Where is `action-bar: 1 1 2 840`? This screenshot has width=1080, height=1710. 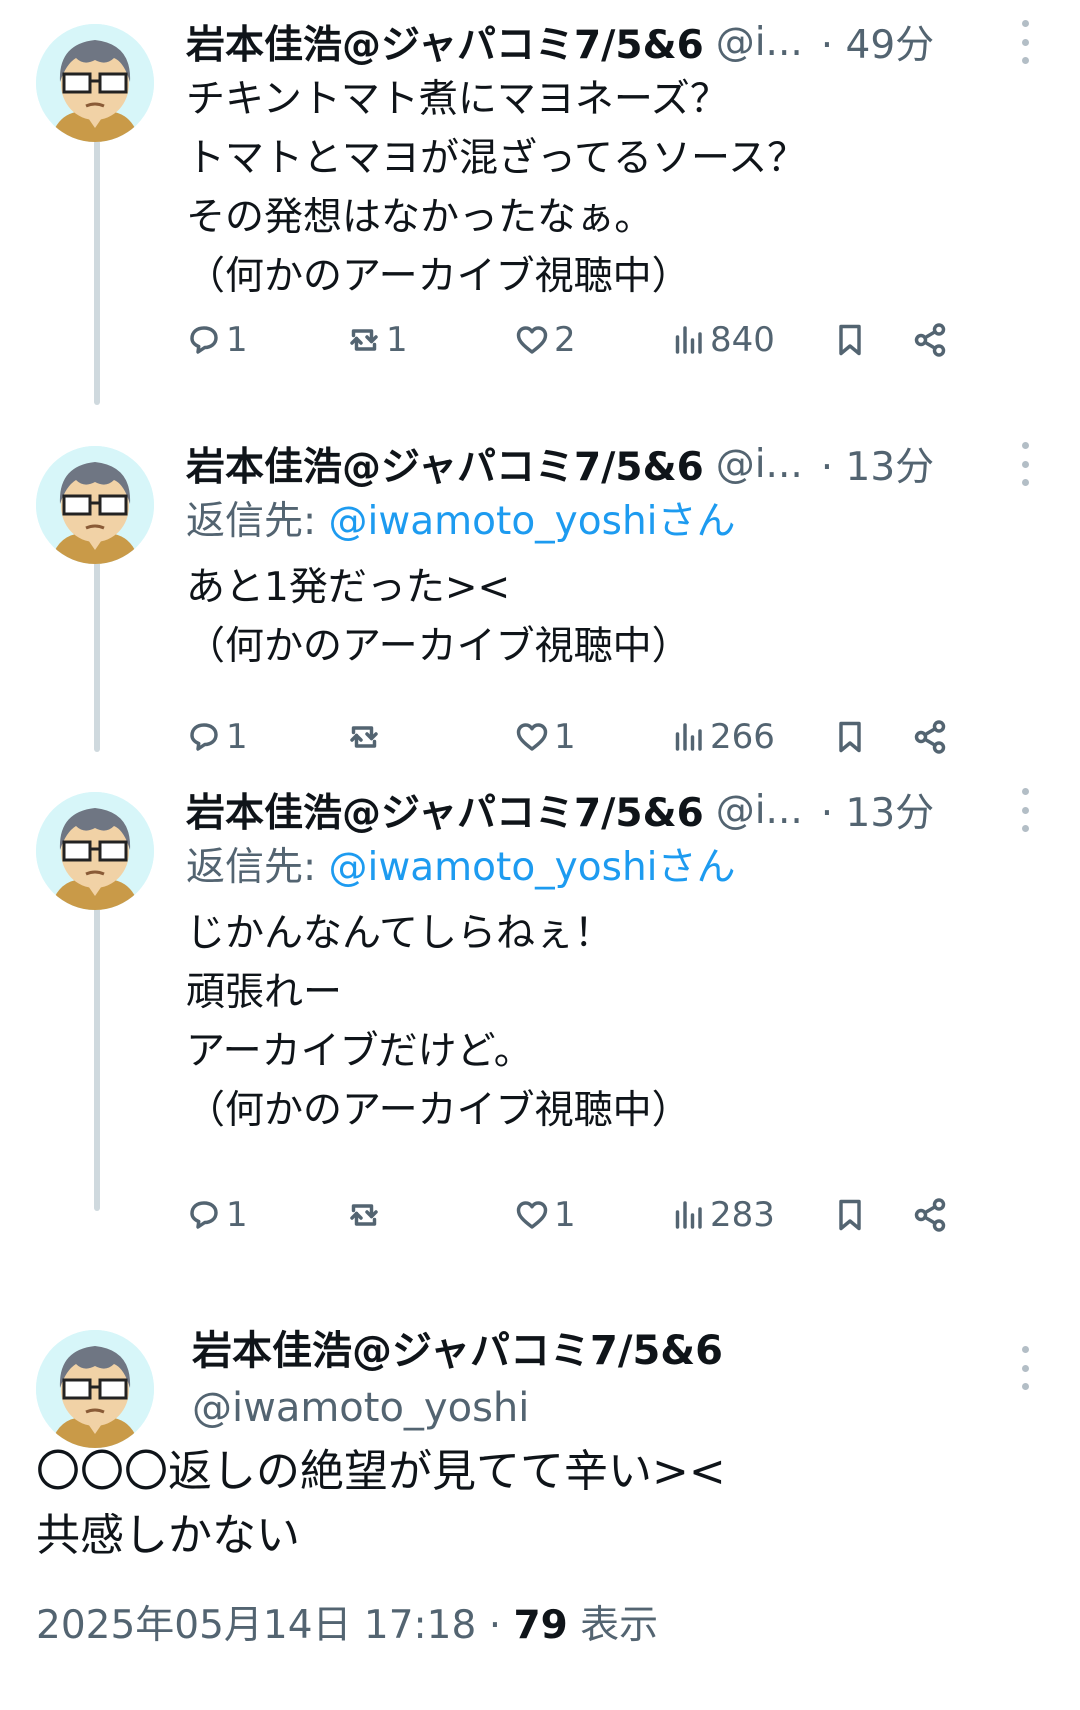 action-bar: 1 1 2 840 is located at coordinates (606, 340).